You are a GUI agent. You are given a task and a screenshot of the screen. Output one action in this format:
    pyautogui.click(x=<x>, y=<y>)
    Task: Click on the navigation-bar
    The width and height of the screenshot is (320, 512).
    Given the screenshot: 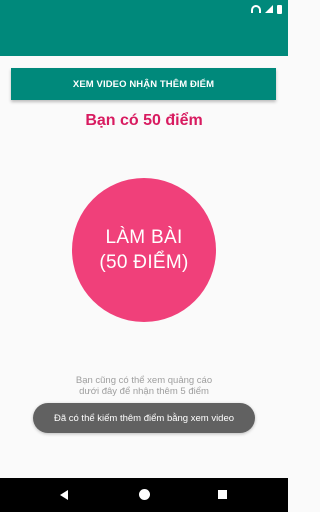 What is the action you would take?
    pyautogui.click(x=144, y=495)
    